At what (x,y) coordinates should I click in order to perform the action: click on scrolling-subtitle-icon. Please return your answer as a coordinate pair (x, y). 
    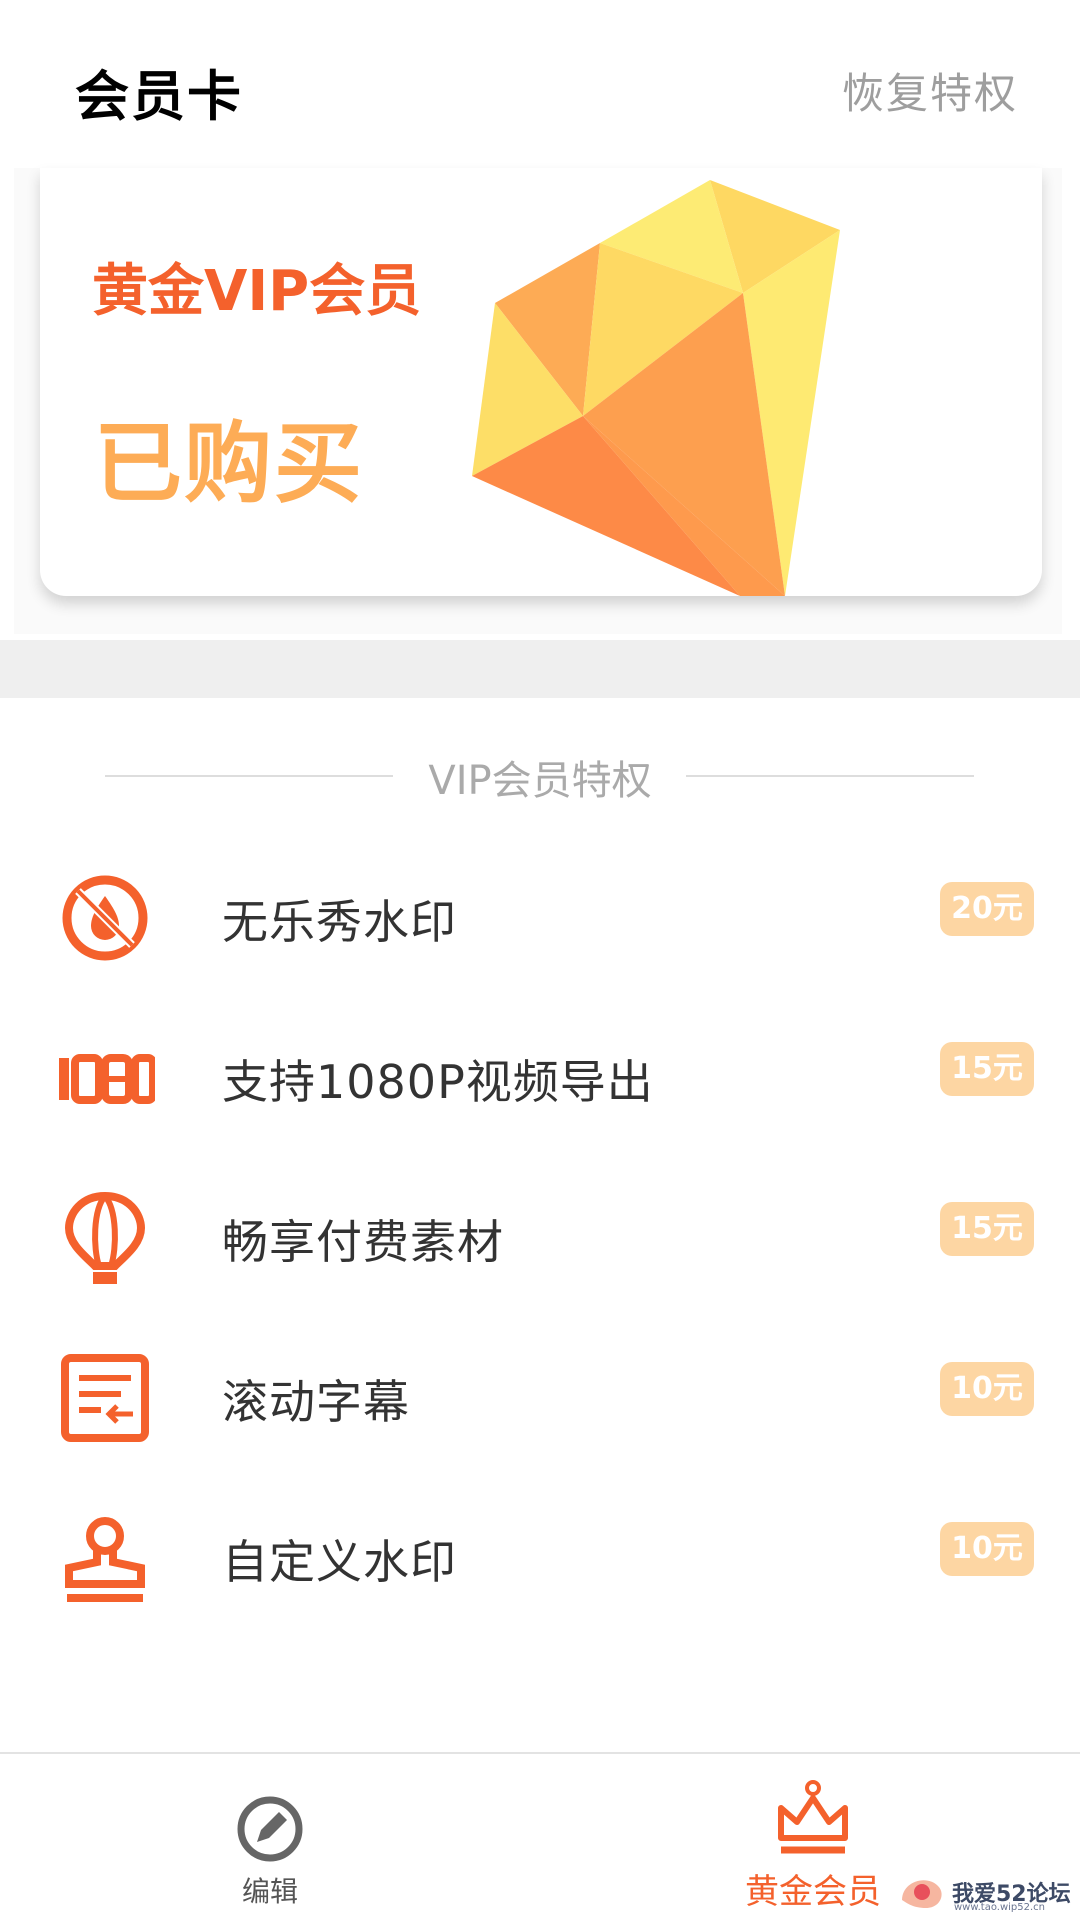
    Looking at the image, I should click on (105, 1398).